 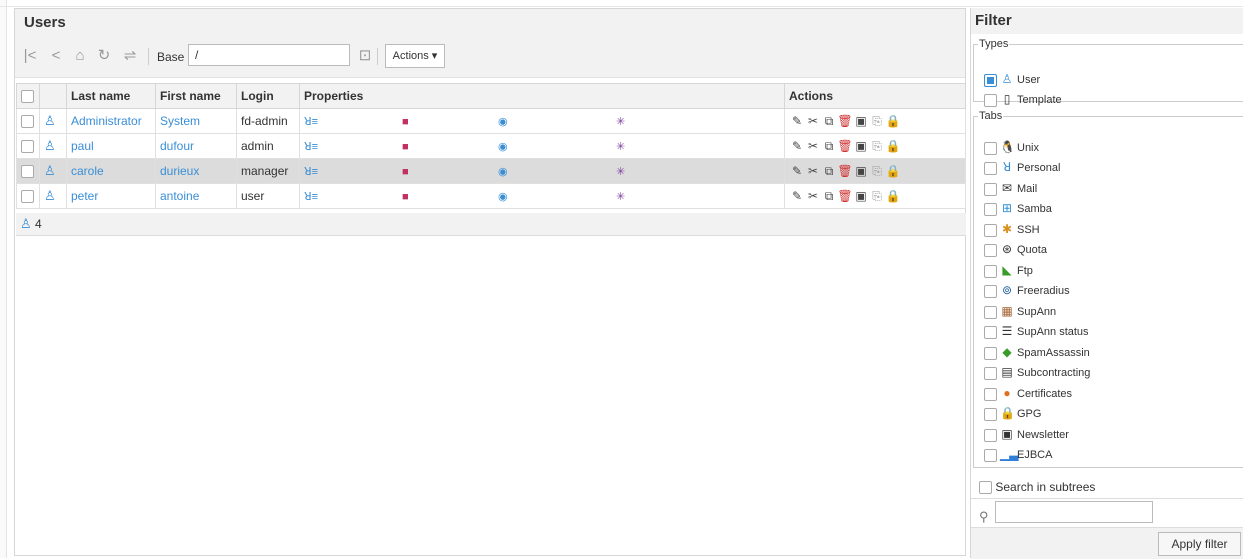 What do you see at coordinates (1010, 188) in the screenshot?
I see `filter-tab-mail: ✉ Mail` at bounding box center [1010, 188].